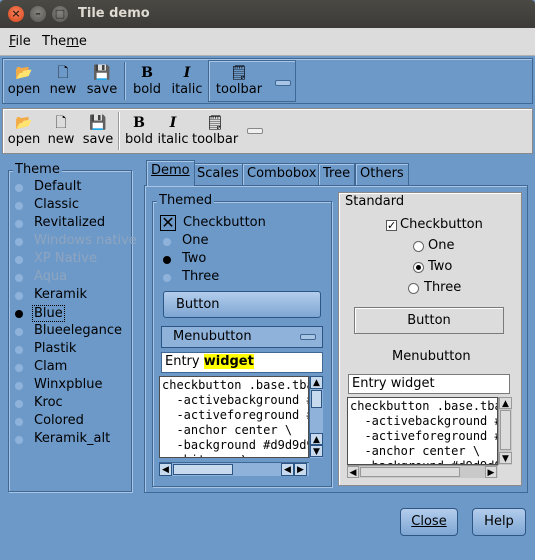 The image size is (535, 560). Describe the element at coordinates (415, 451) in the screenshot. I see `text-line: -anchor center \` at that location.